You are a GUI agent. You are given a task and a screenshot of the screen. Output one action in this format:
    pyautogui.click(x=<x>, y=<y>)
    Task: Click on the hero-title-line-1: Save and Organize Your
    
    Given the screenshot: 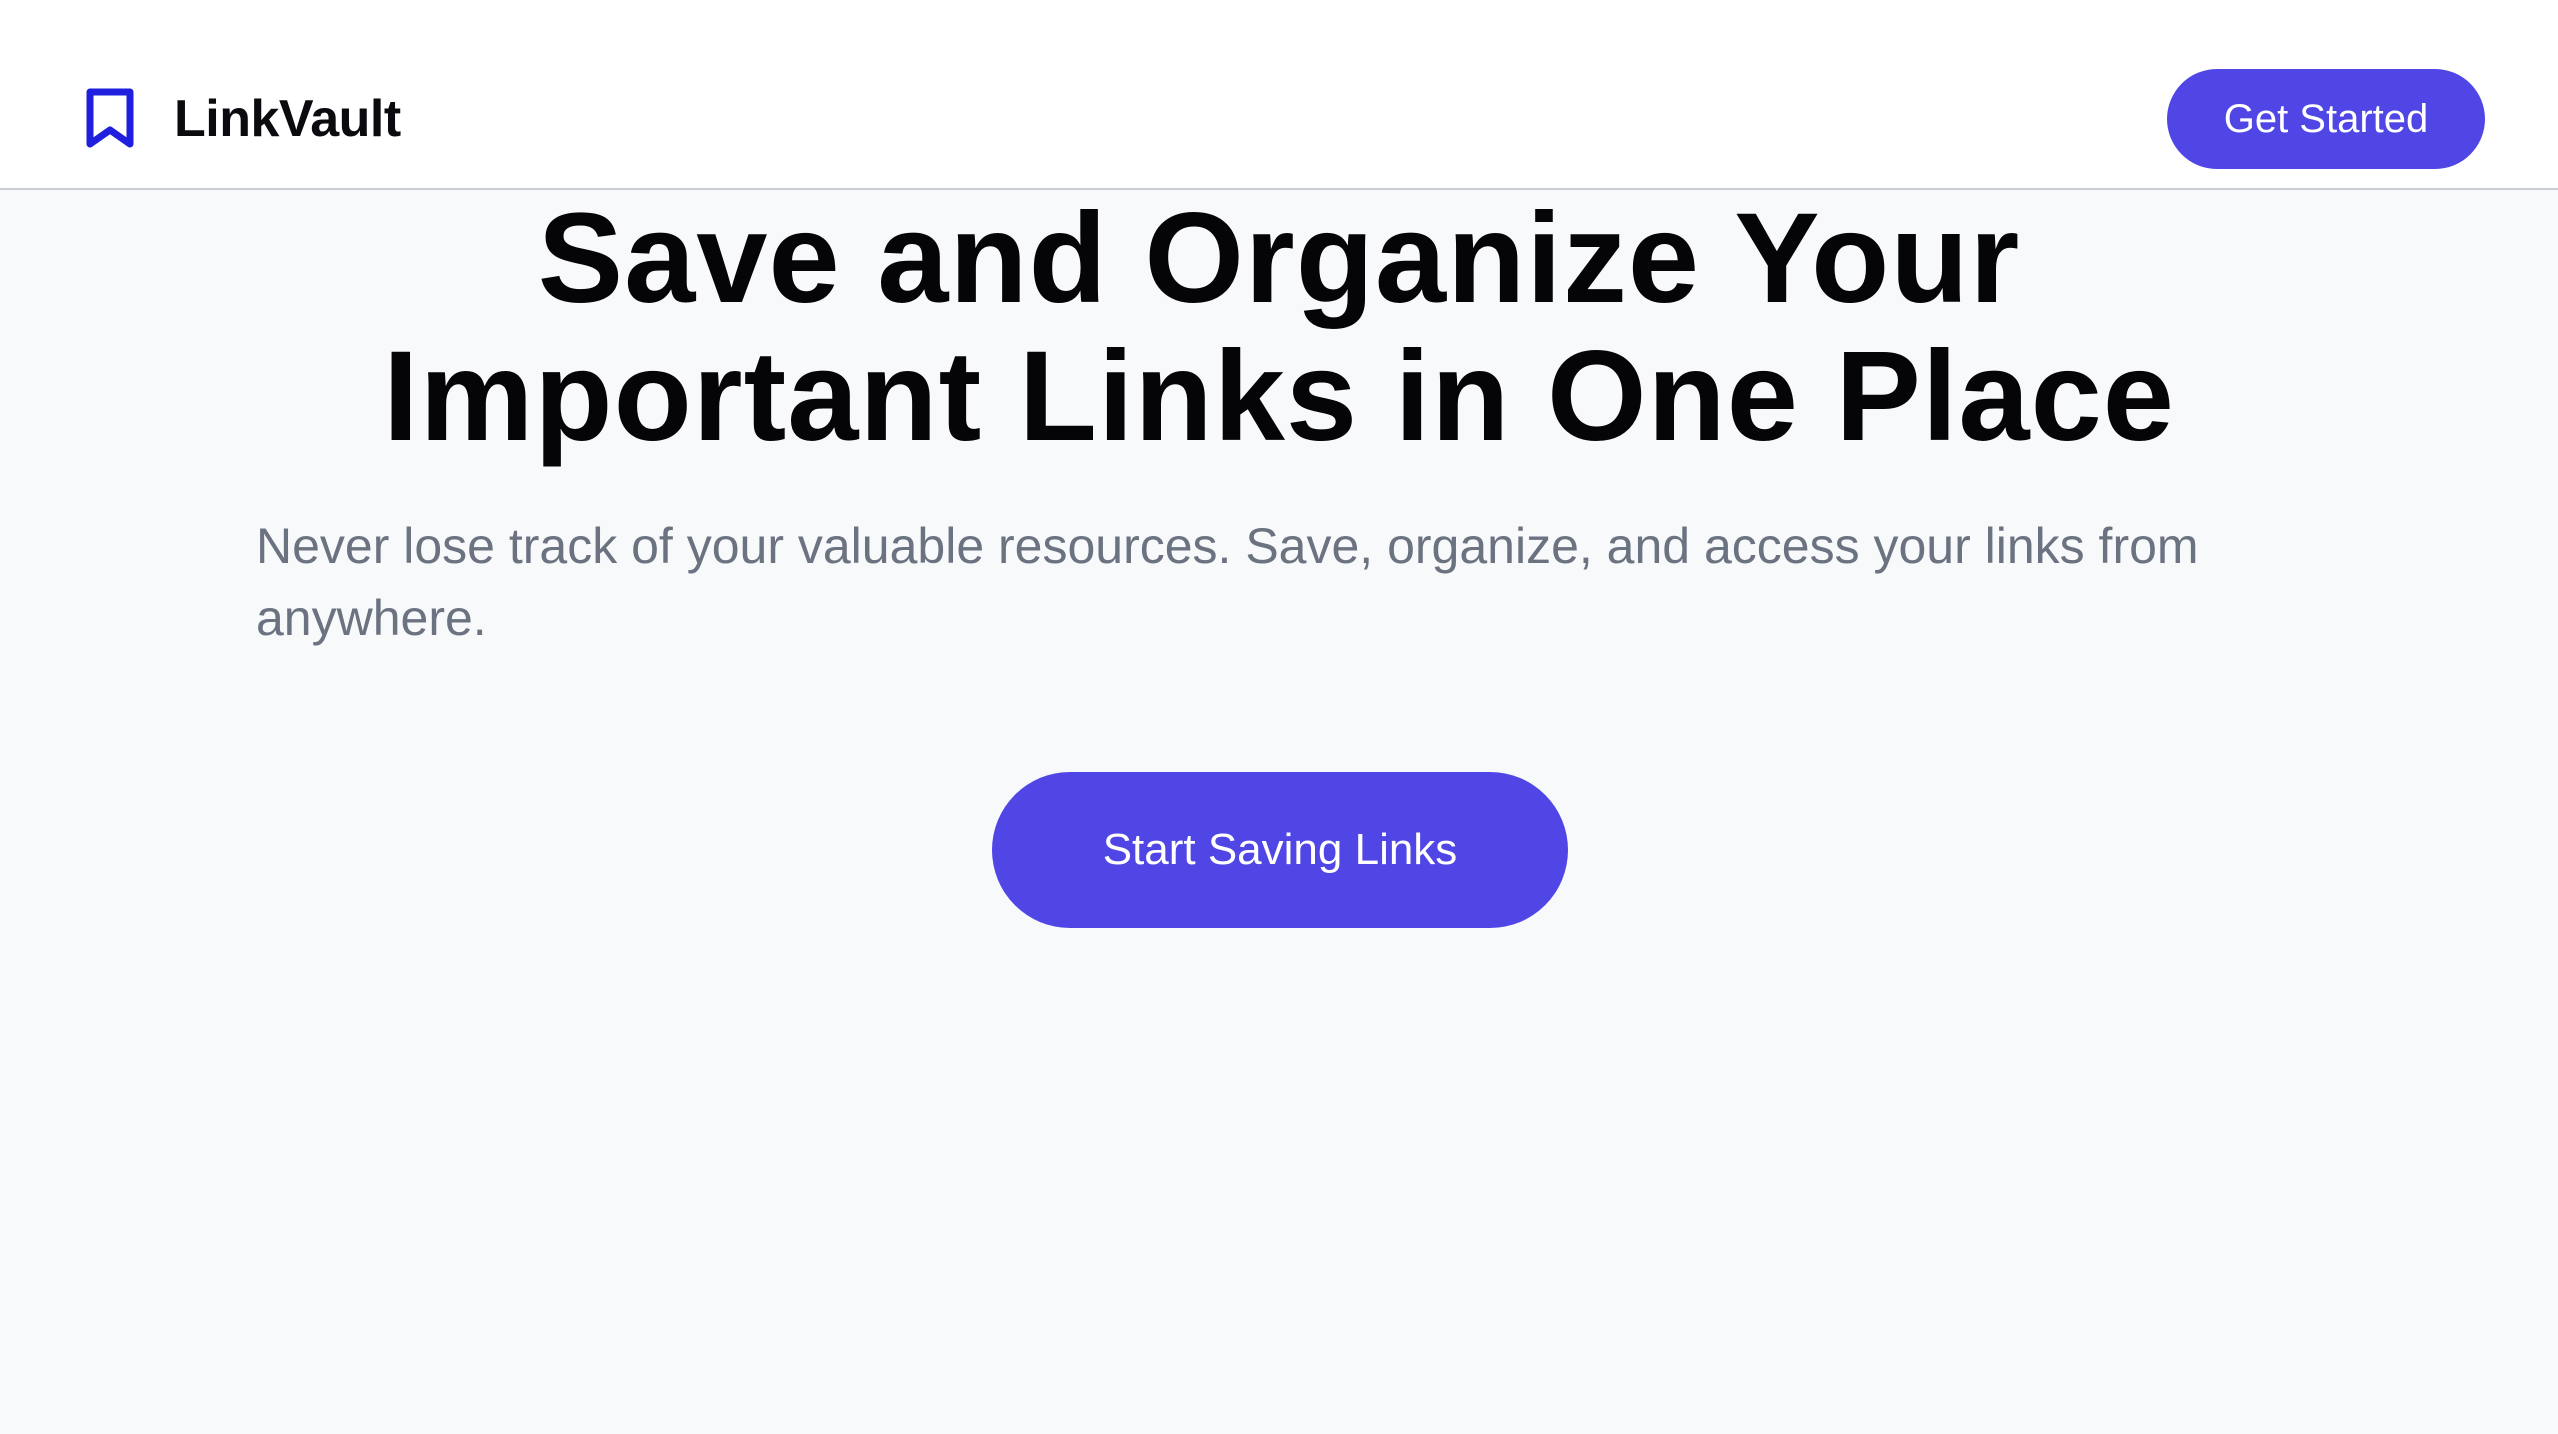 What is the action you would take?
    pyautogui.click(x=1279, y=258)
    